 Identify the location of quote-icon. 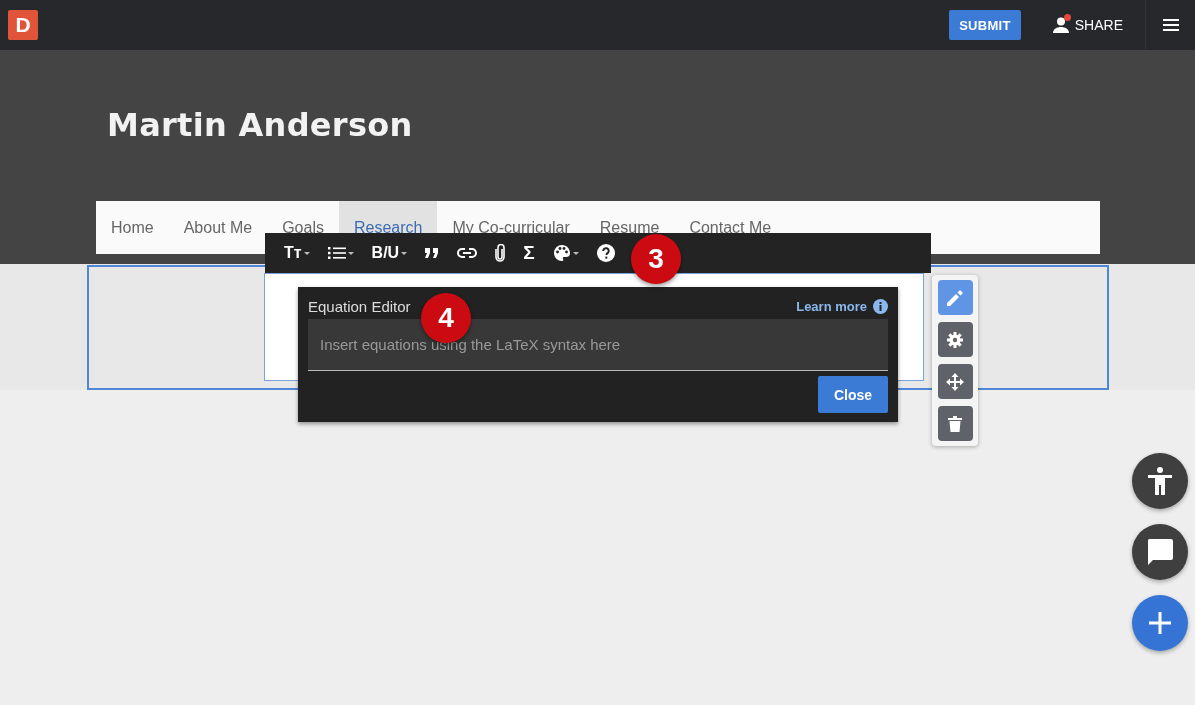
(432, 253).